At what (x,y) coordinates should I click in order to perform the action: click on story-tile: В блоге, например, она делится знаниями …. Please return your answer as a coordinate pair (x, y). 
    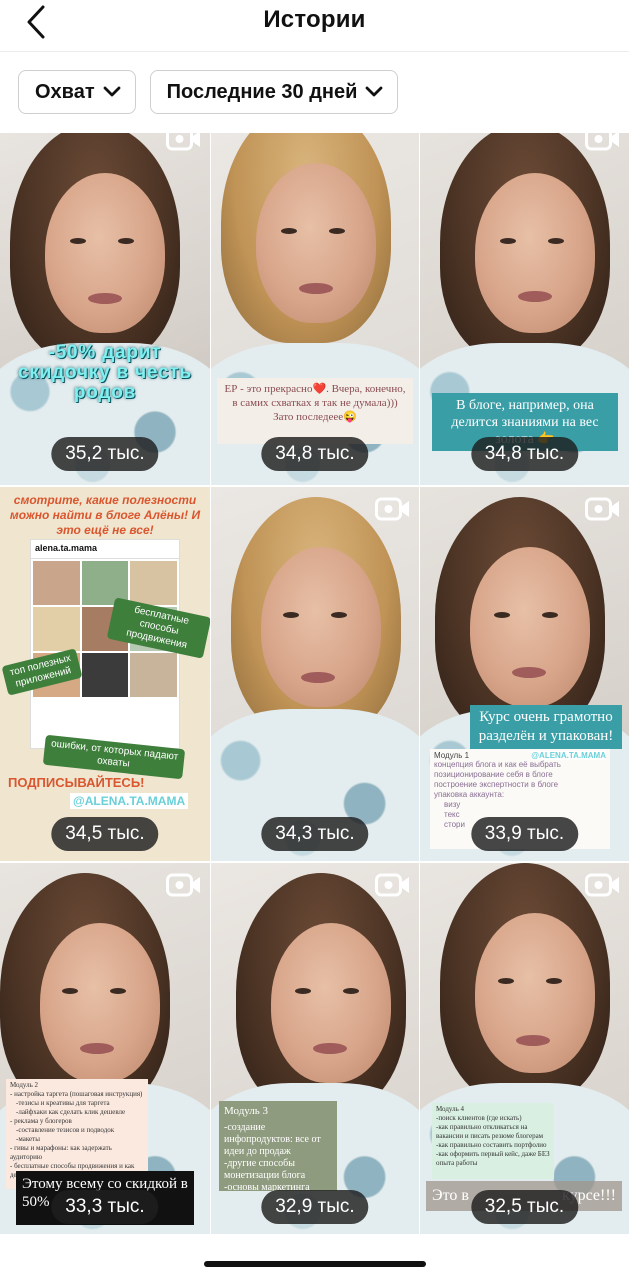
    Looking at the image, I should click on (524, 309).